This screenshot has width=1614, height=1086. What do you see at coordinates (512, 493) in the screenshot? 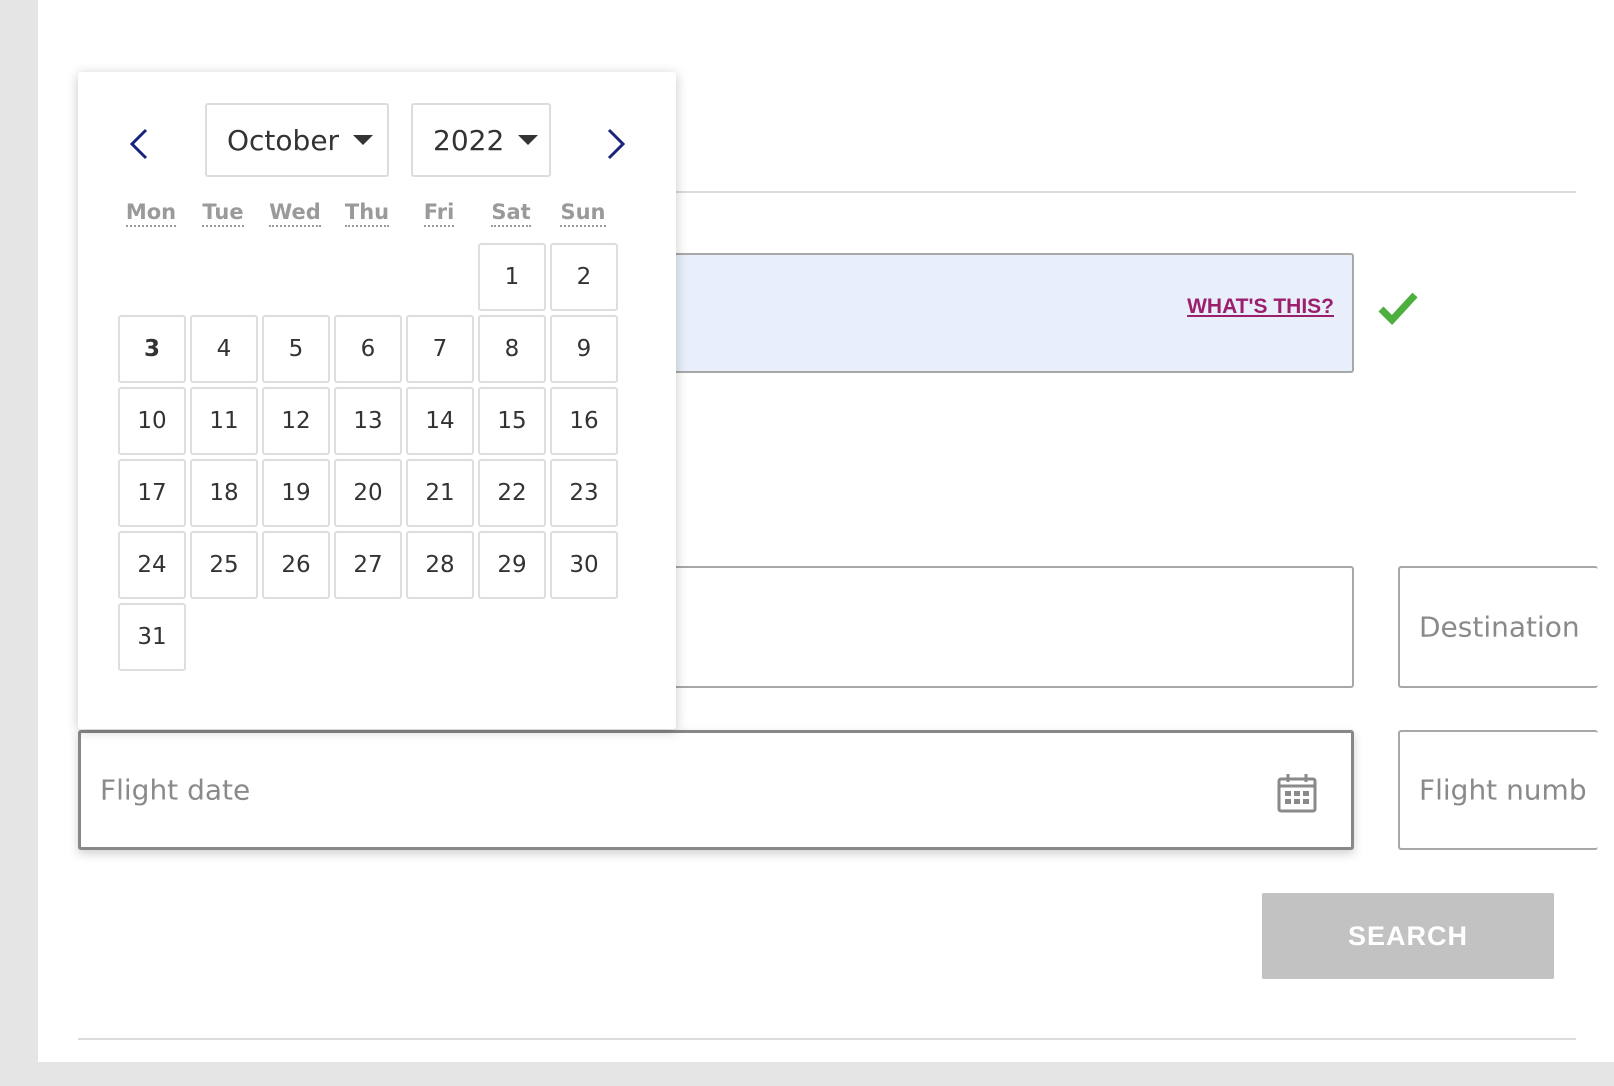
I see `calendar-day: 22` at bounding box center [512, 493].